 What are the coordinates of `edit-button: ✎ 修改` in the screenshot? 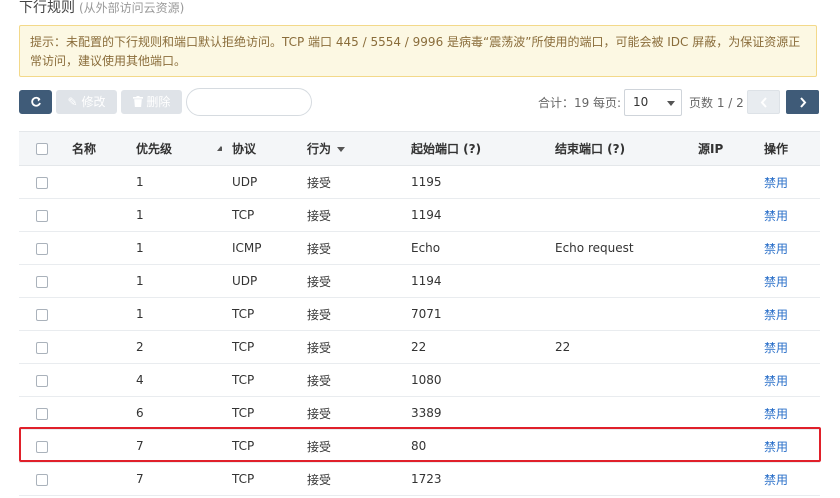 It's located at (86, 102).